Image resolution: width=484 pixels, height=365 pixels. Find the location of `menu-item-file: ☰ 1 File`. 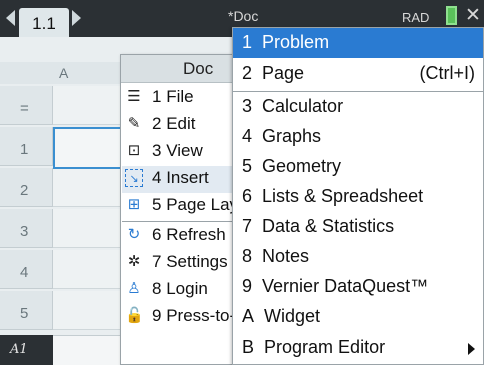

menu-item-file: ☰ 1 File is located at coordinates (180, 98).